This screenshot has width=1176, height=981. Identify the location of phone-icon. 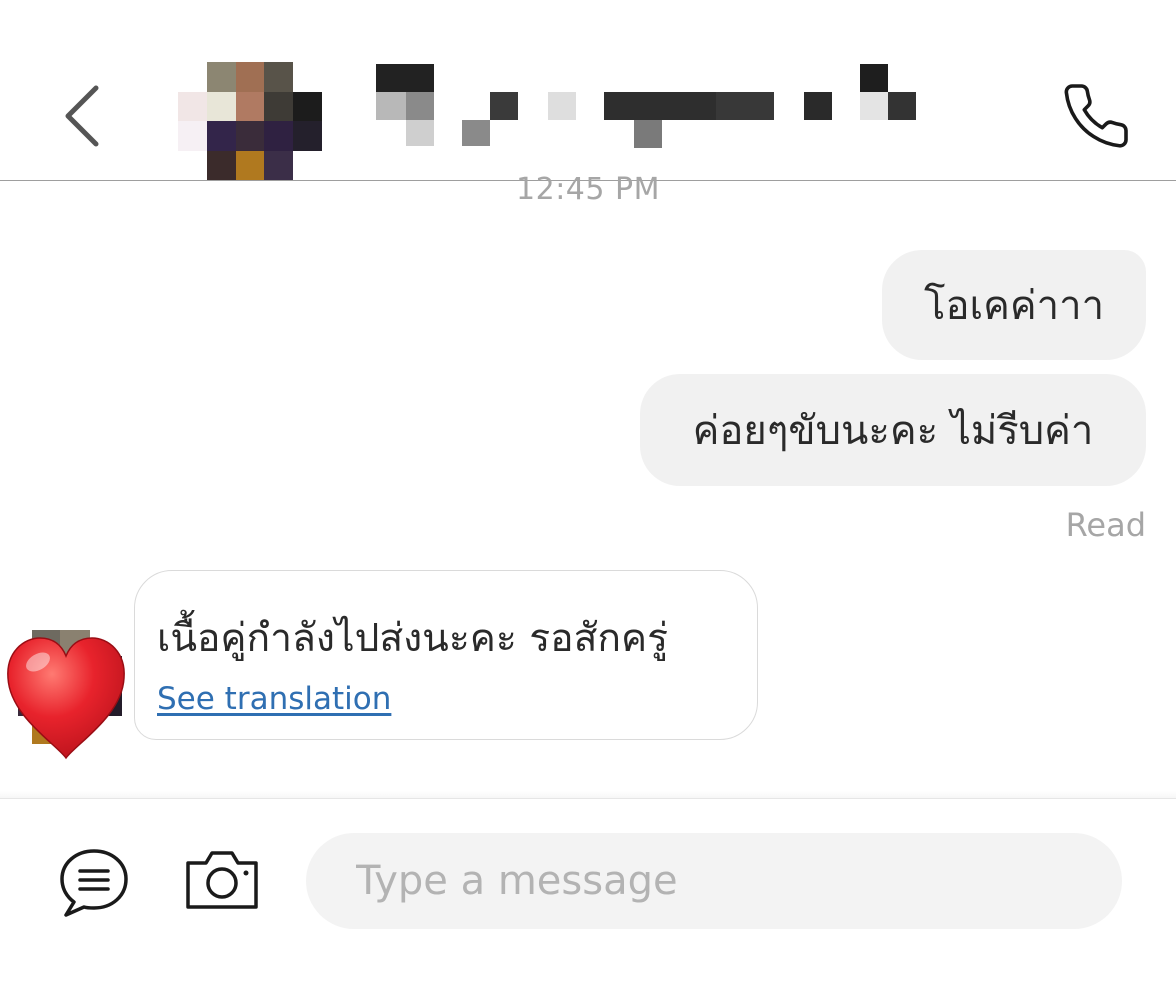
(1096, 116).